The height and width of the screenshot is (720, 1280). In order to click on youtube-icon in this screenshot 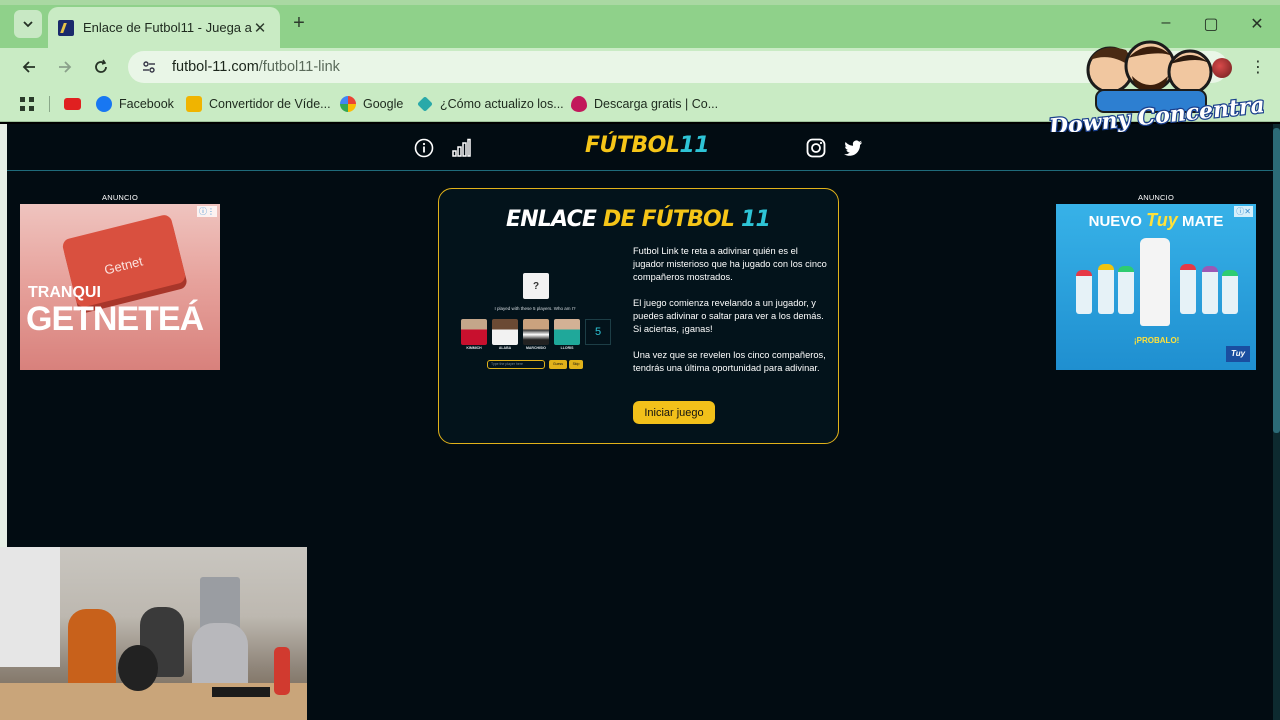, I will do `click(72, 104)`.